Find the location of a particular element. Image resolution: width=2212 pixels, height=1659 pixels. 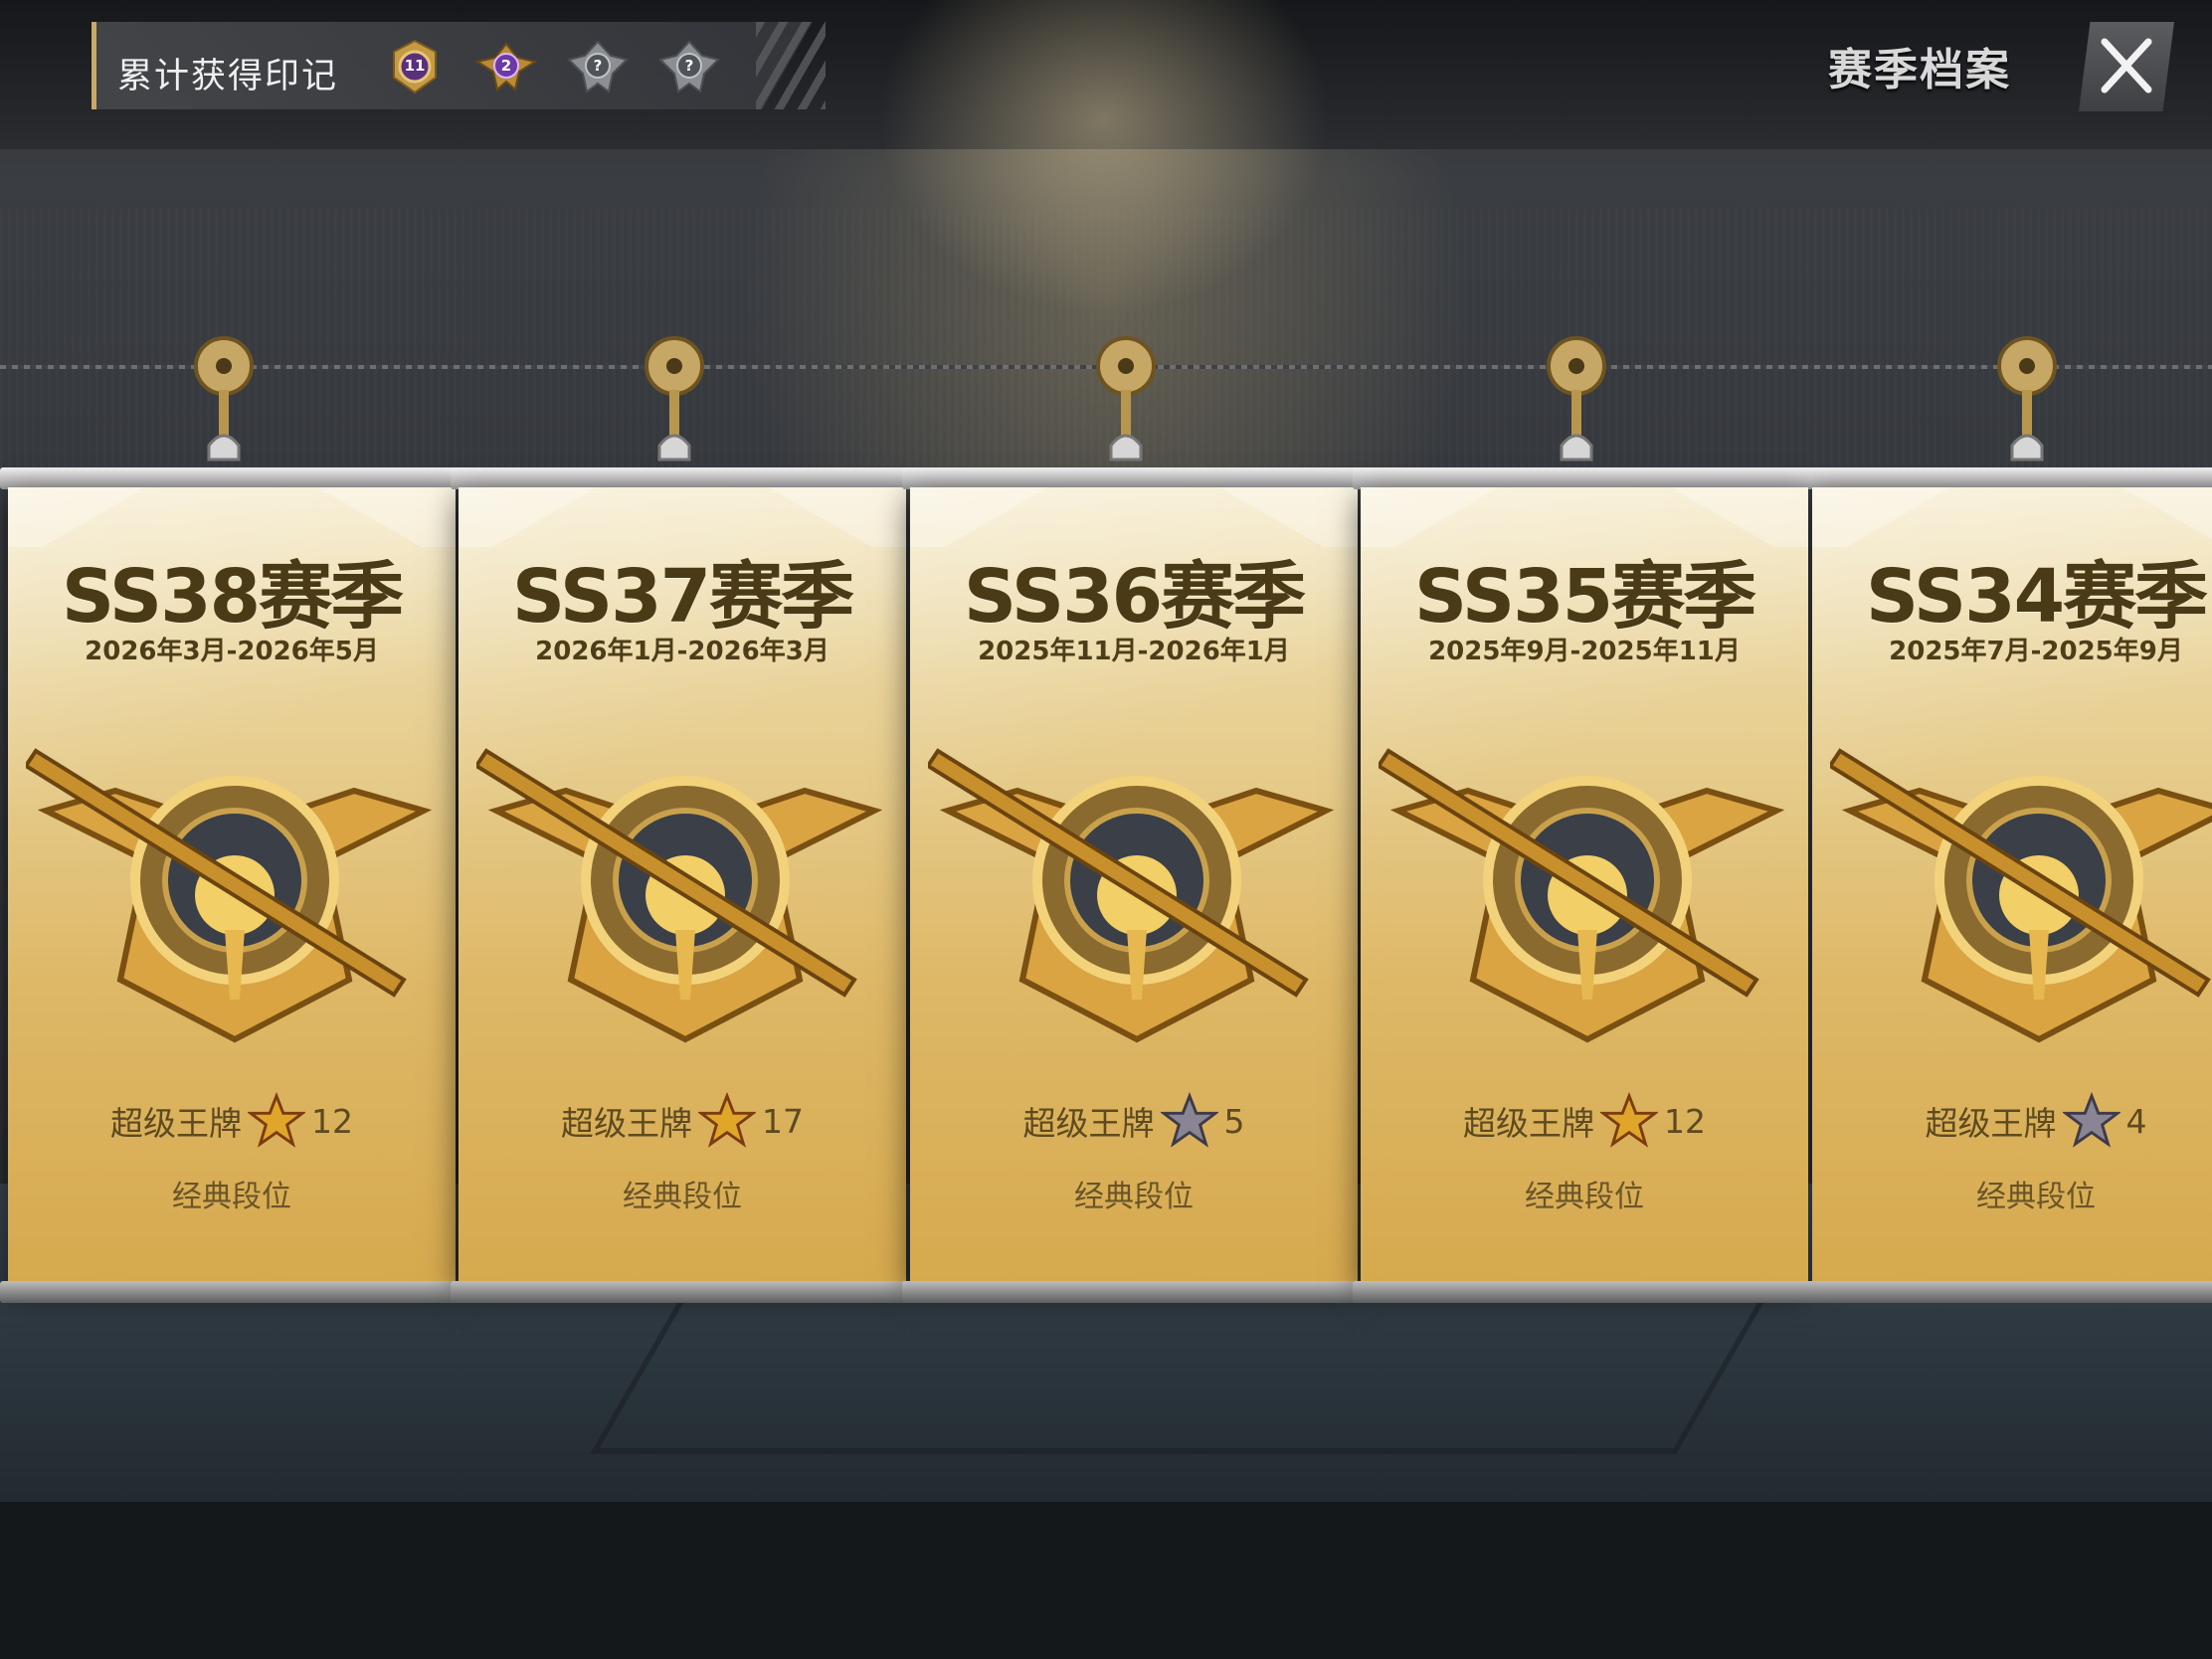

banner-body: SS37赛季 2026年1月-2026年3月 超级王牌 17 经典段位 is located at coordinates (682, 885).